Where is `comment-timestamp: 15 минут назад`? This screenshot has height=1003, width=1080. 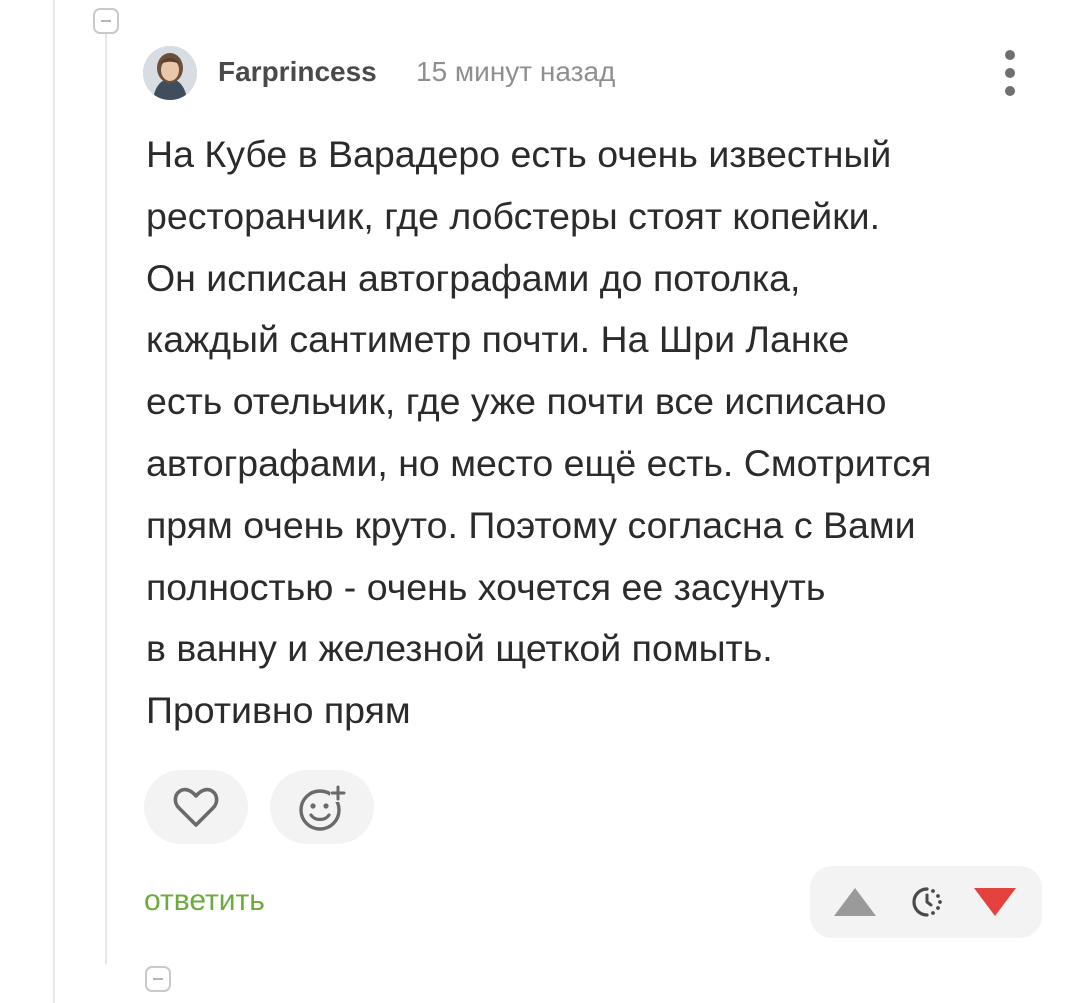 comment-timestamp: 15 минут назад is located at coordinates (516, 71).